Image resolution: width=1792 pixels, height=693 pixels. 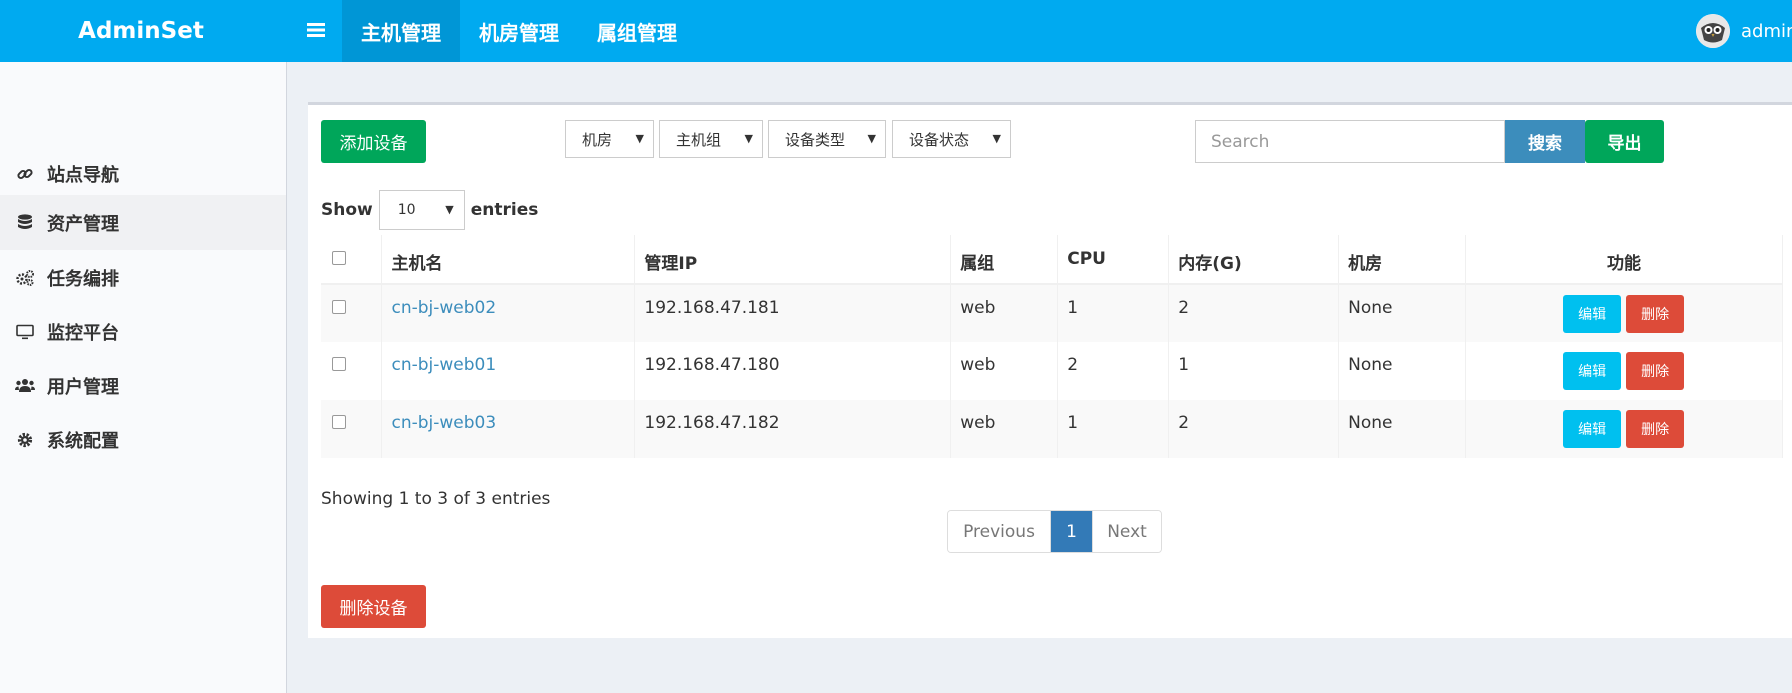 What do you see at coordinates (83, 175) in the screenshot?
I see `sidebar-item-label: 站点导航` at bounding box center [83, 175].